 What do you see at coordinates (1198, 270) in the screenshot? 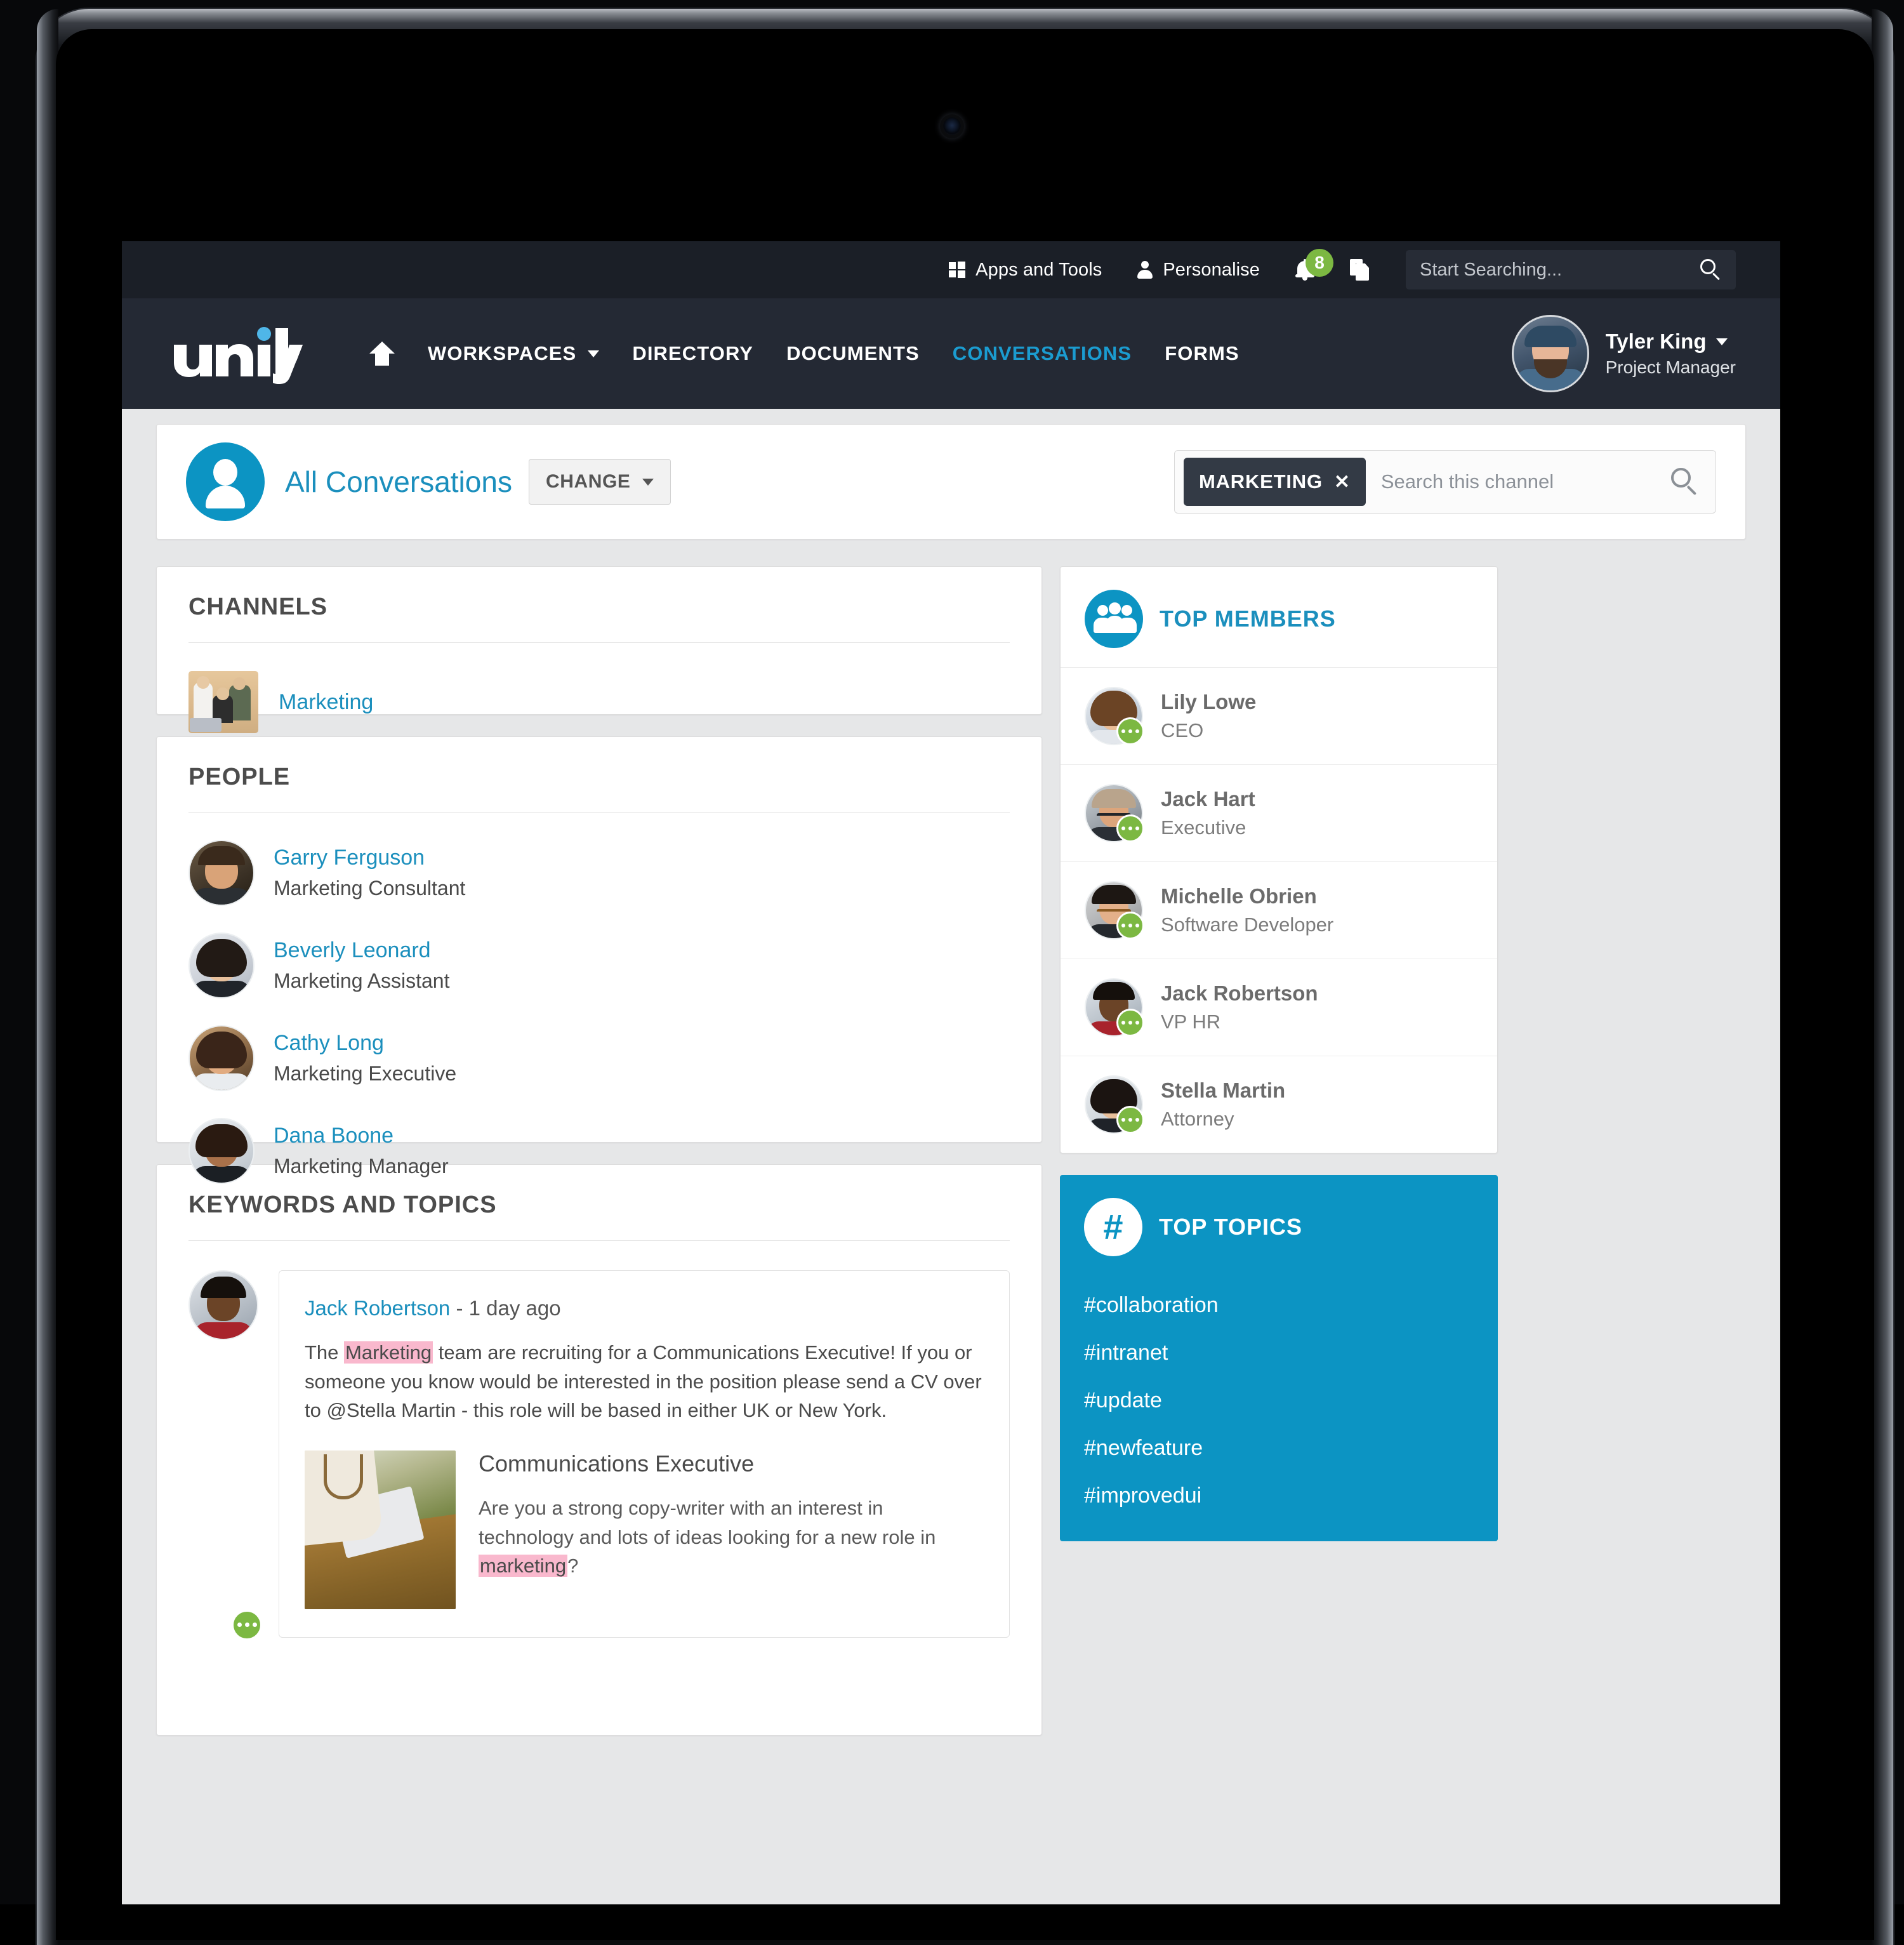
I see `personalise-button: Personalise` at bounding box center [1198, 270].